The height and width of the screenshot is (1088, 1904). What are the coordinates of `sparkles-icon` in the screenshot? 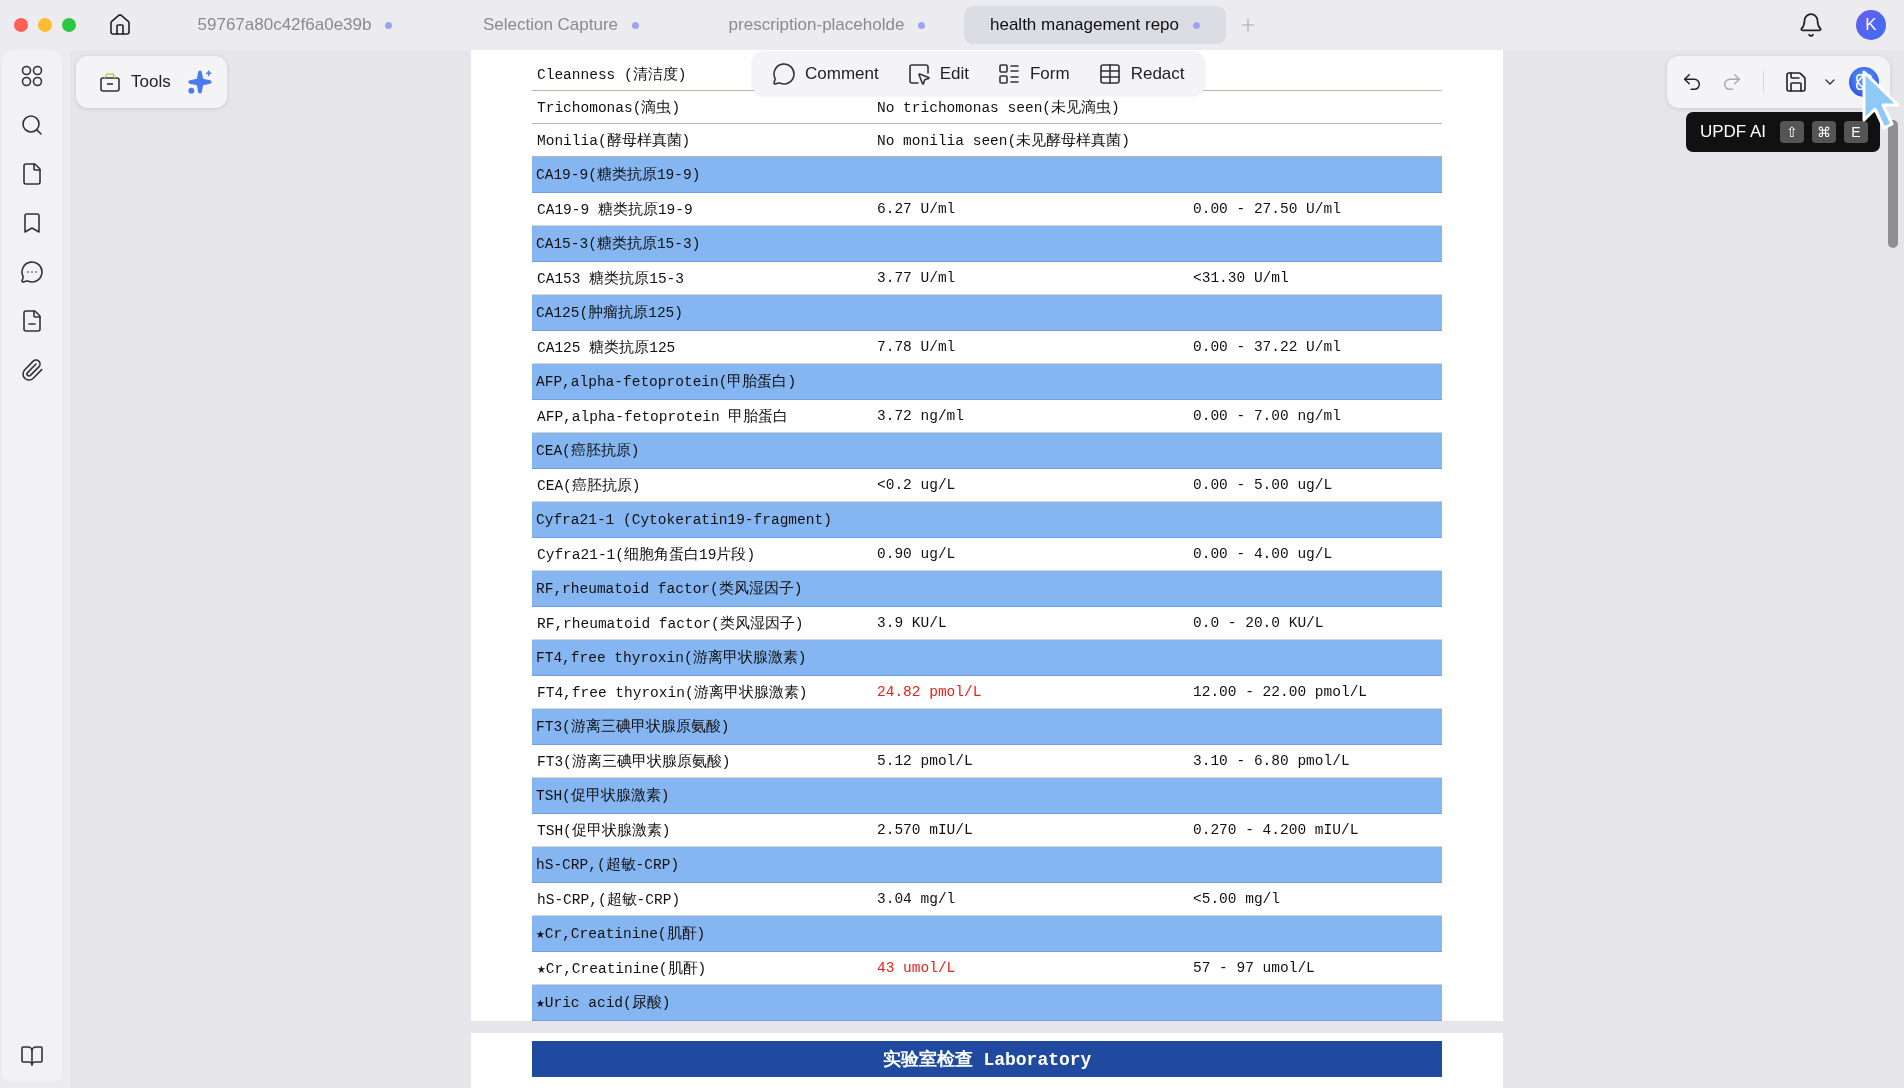 It's located at (199, 82).